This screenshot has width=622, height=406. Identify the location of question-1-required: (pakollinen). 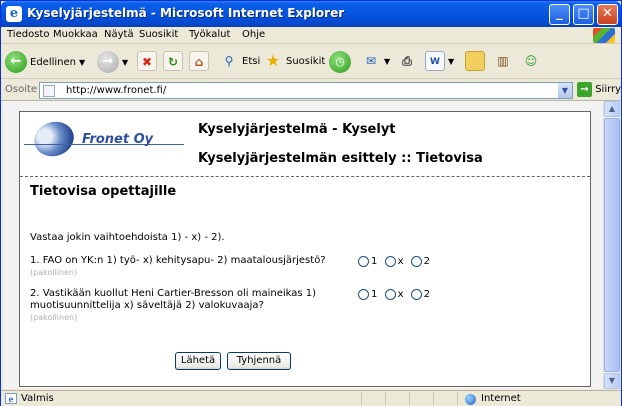
(54, 272).